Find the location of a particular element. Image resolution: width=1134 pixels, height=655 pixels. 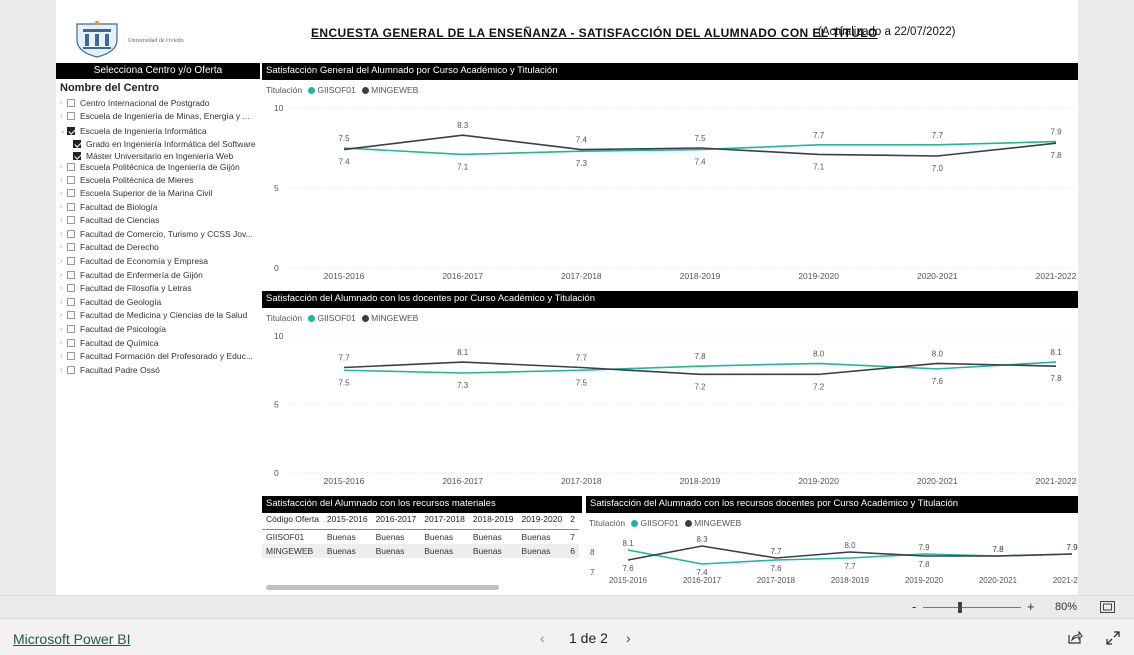

table-column-header: 2015-2016 is located at coordinates (347, 520).